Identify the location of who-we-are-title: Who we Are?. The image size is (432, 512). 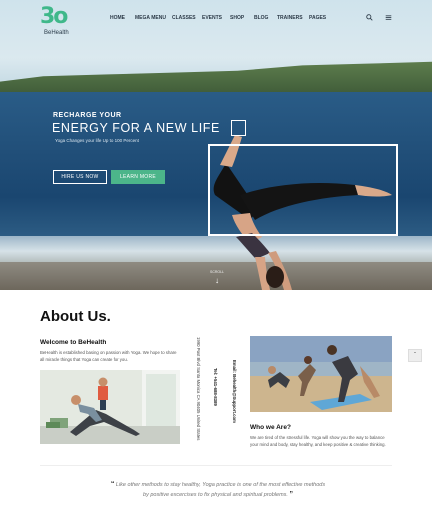
(270, 427).